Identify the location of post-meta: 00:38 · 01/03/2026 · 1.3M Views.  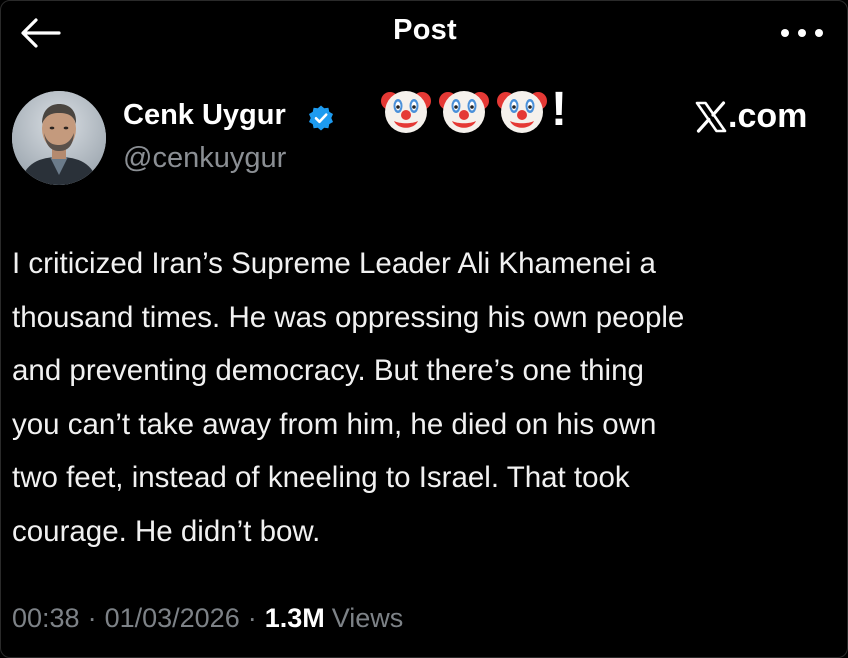
(207, 618).